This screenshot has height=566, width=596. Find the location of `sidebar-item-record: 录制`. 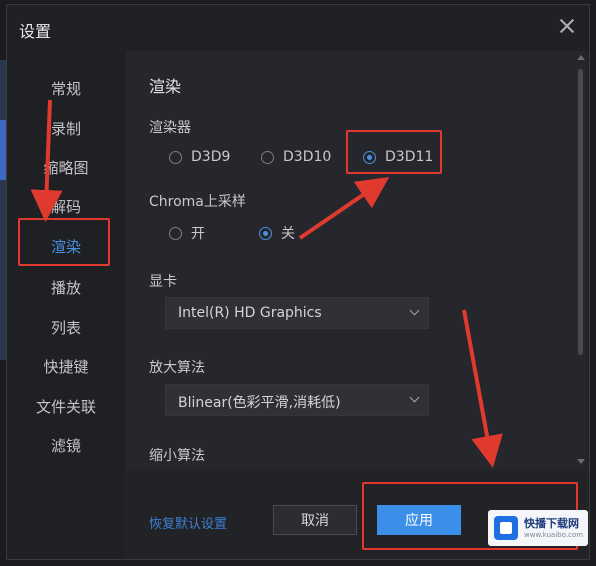

sidebar-item-record: 录制 is located at coordinates (66, 129).